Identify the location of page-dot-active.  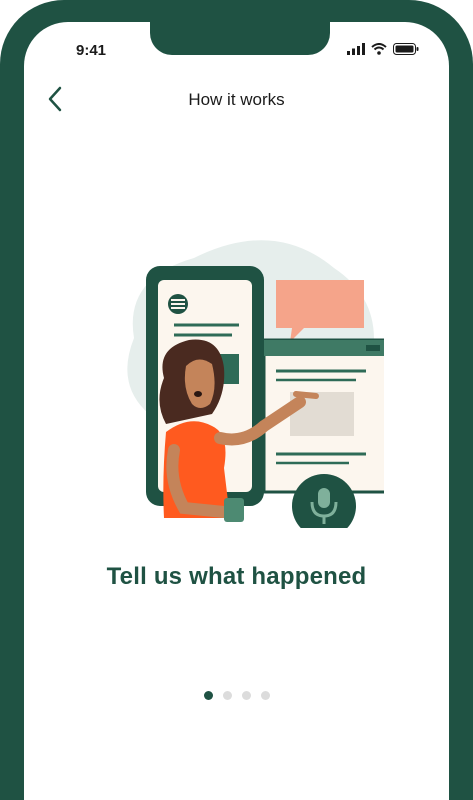
(208, 695).